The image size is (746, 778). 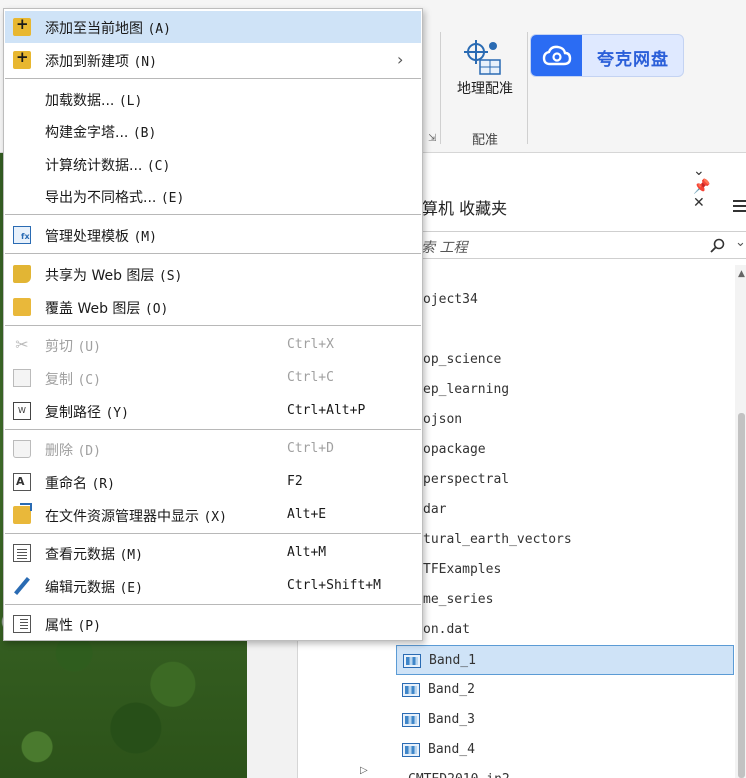 I want to click on raster-item-band-3: Band_3, so click(x=565, y=720).